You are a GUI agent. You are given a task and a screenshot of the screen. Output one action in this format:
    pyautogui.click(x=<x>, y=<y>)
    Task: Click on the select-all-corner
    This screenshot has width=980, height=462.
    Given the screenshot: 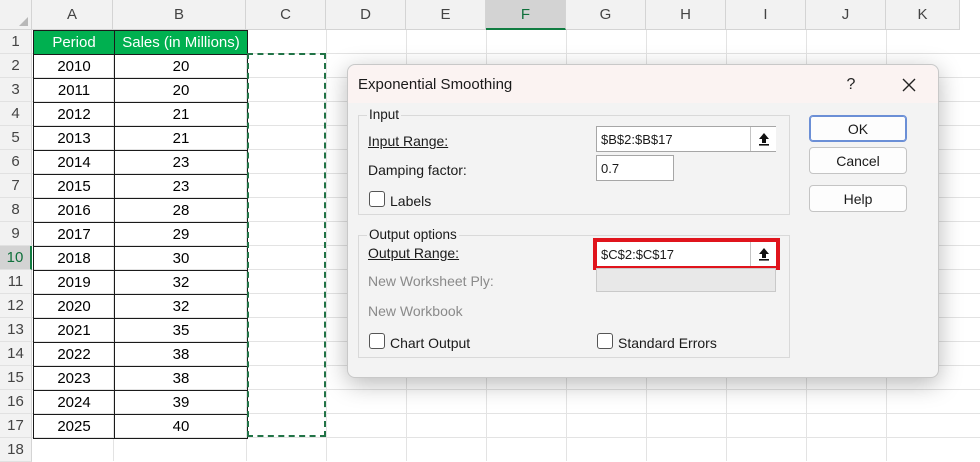 What is the action you would take?
    pyautogui.click(x=16, y=15)
    